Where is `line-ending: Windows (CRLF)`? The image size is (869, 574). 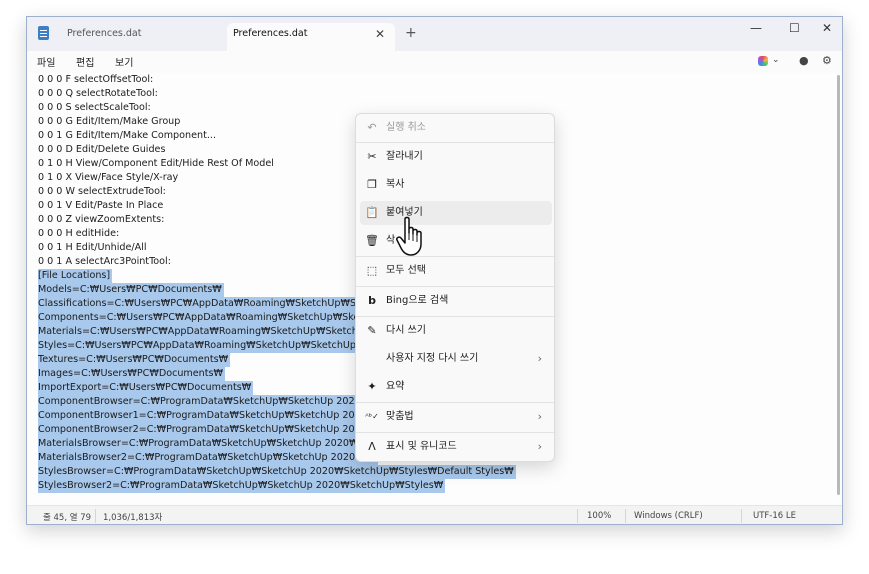
line-ending: Windows (CRLF) is located at coordinates (668, 516).